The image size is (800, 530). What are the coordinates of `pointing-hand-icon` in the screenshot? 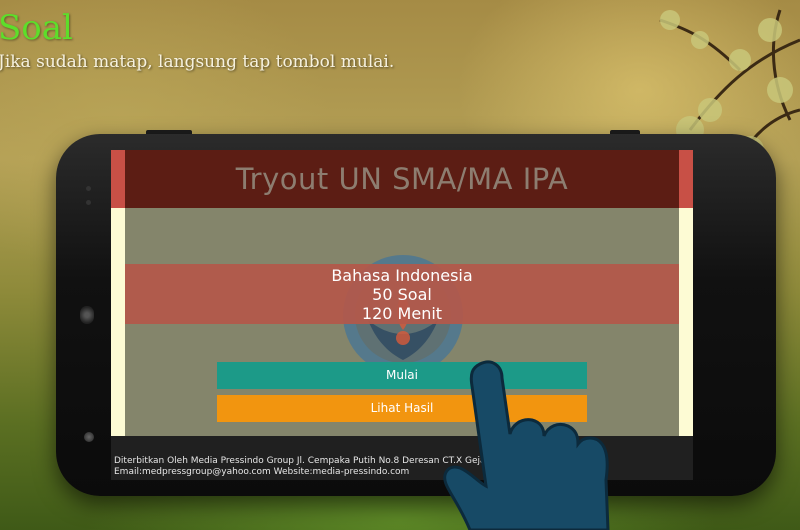 It's located at (526, 445).